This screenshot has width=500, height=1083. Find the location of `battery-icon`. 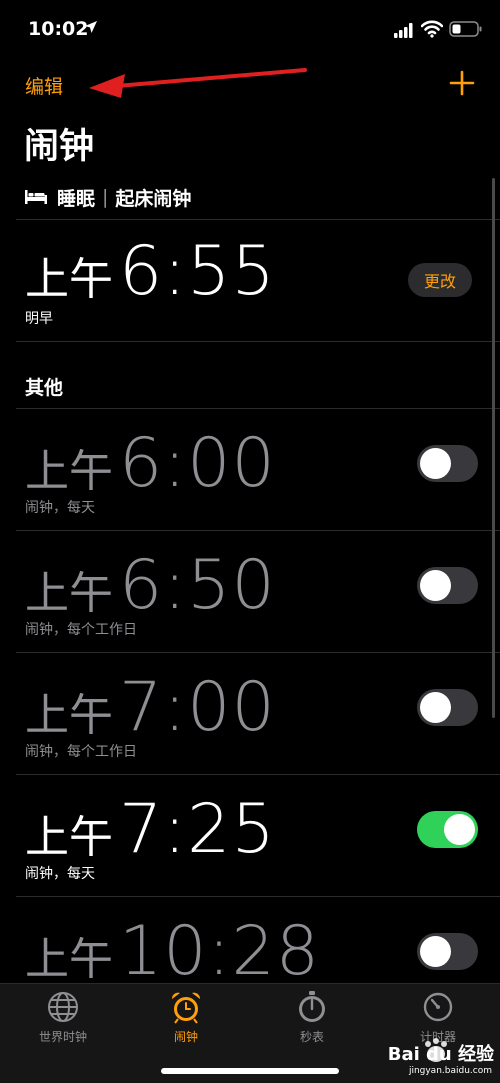

battery-icon is located at coordinates (465, 29).